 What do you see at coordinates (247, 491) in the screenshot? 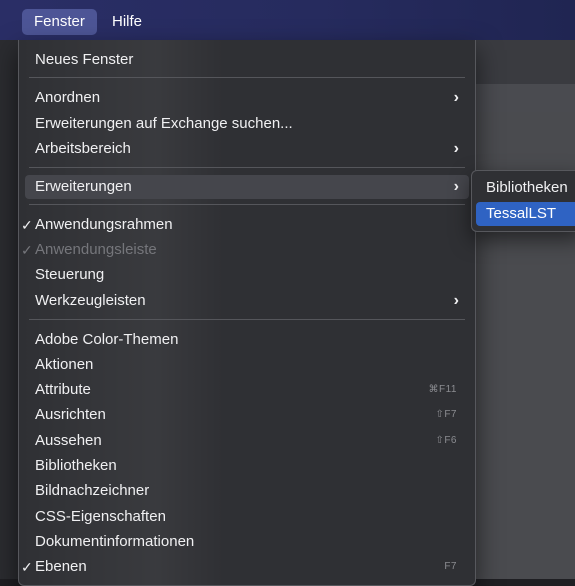
I see `menu-item-bildnachzeichner: Bildnachzeichner` at bounding box center [247, 491].